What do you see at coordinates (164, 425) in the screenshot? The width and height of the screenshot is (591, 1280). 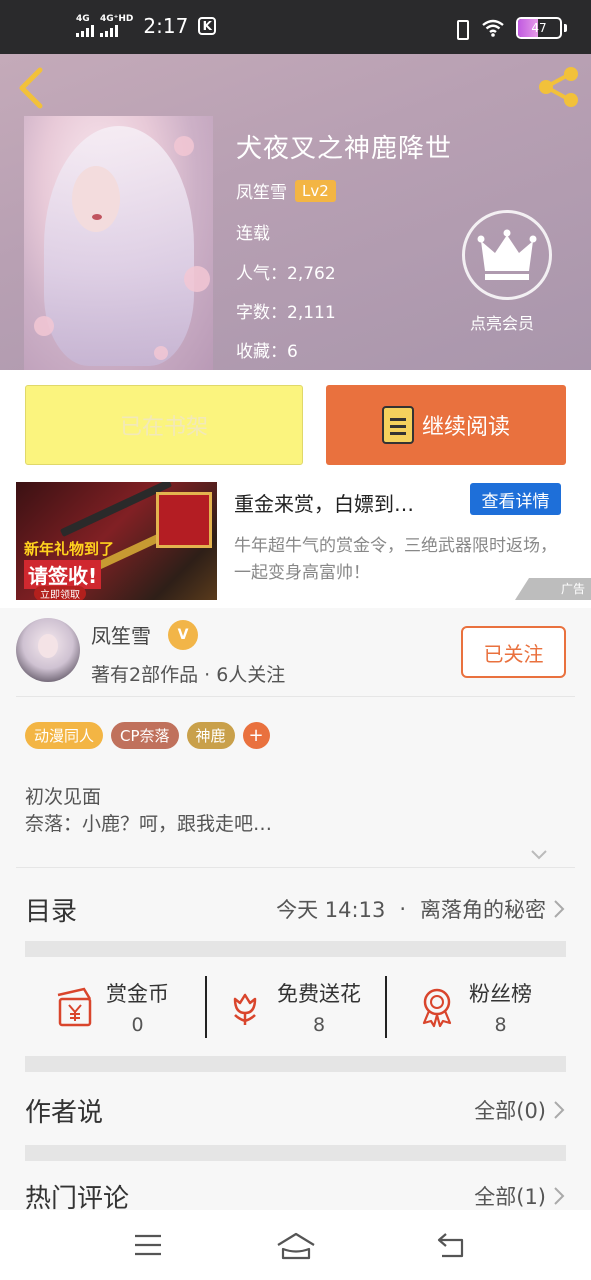 I see `on-shelf-button: 已在书架` at bounding box center [164, 425].